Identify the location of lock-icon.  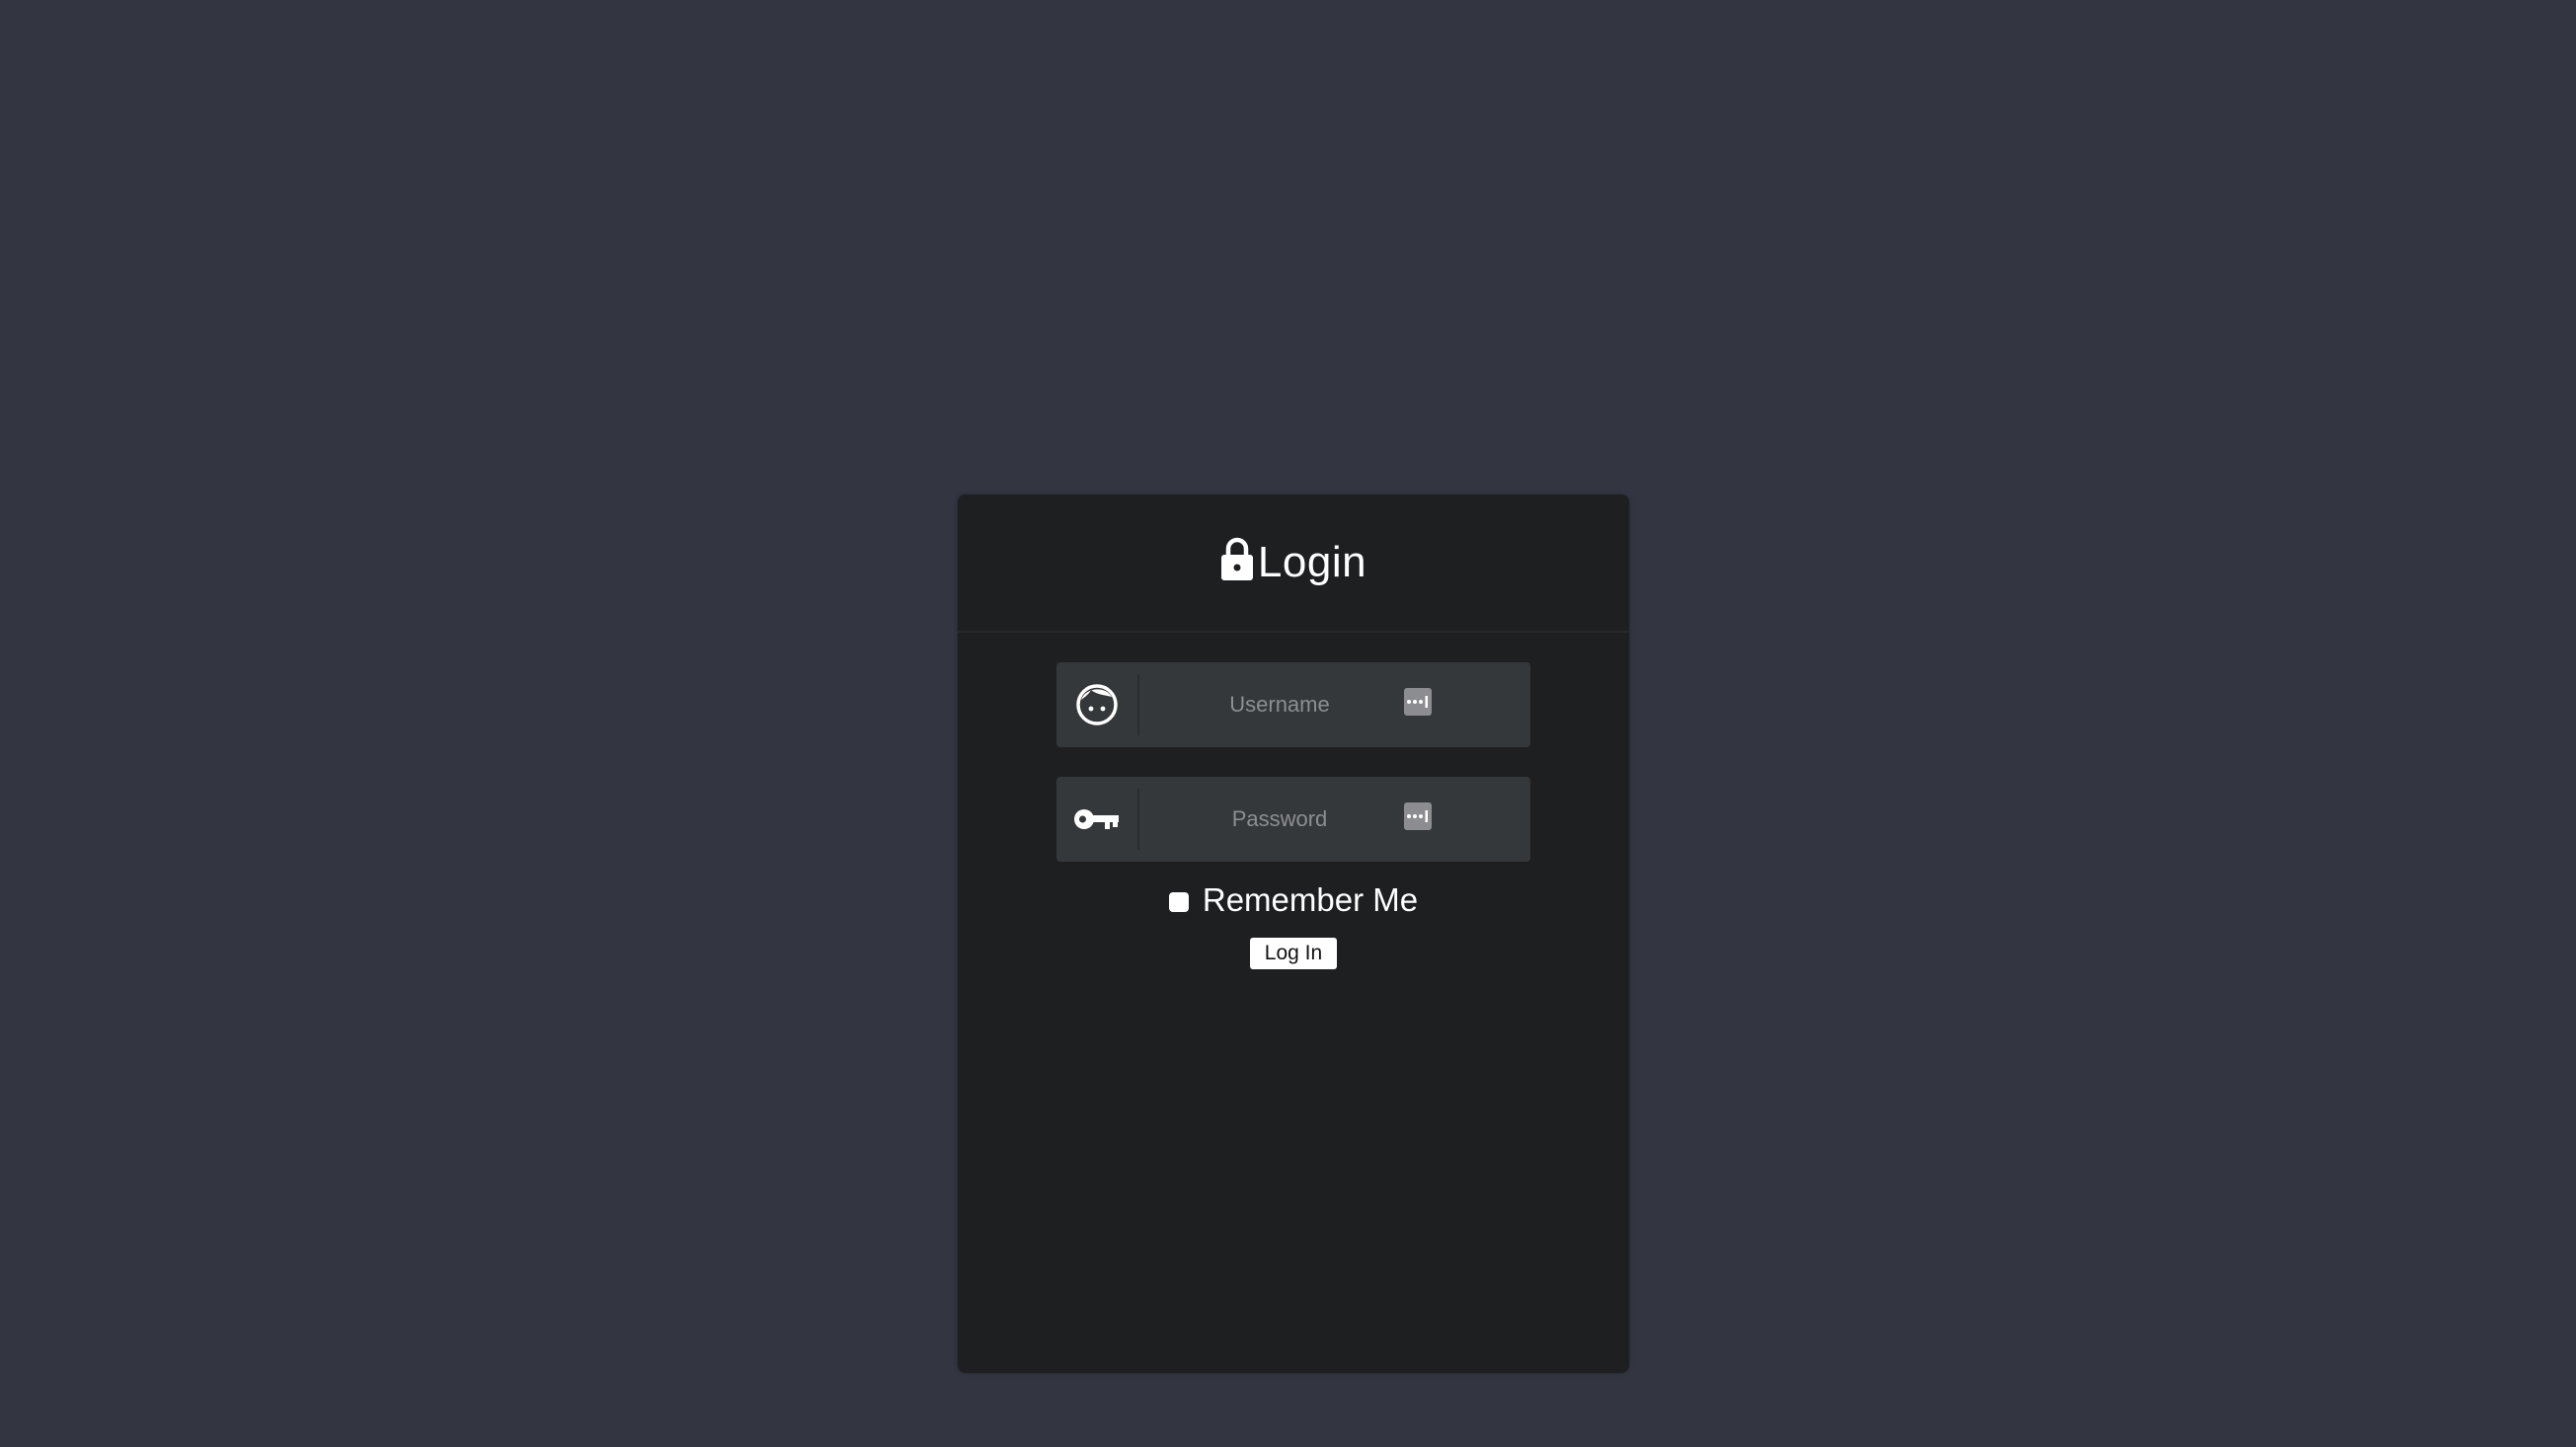
(1236, 559).